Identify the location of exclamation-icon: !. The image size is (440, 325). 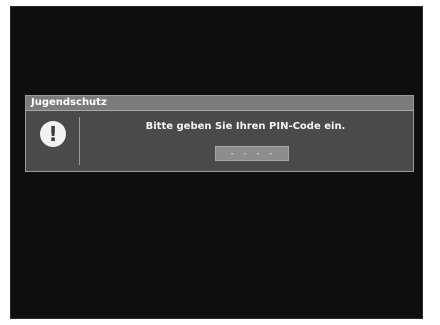
(53, 134).